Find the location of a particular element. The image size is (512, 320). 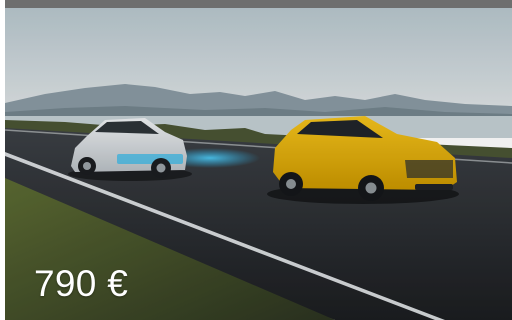

top-banner-strip is located at coordinates (258, 4).